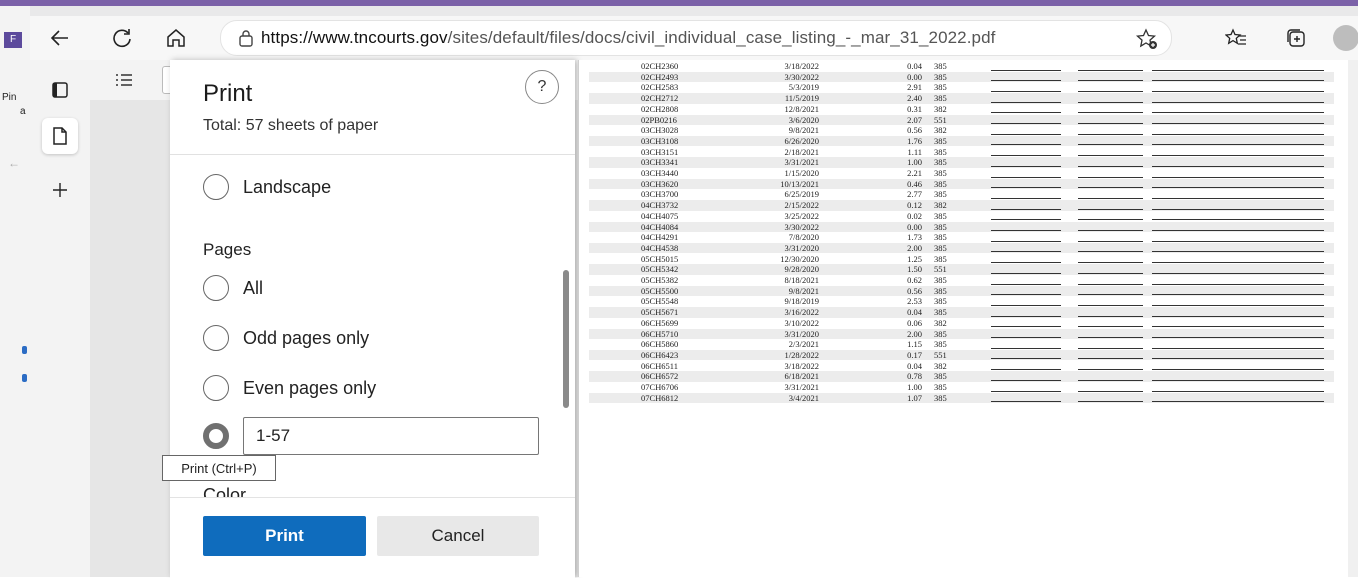  Describe the element at coordinates (233, 288) in the screenshot. I see `pages-all-option: All` at that location.